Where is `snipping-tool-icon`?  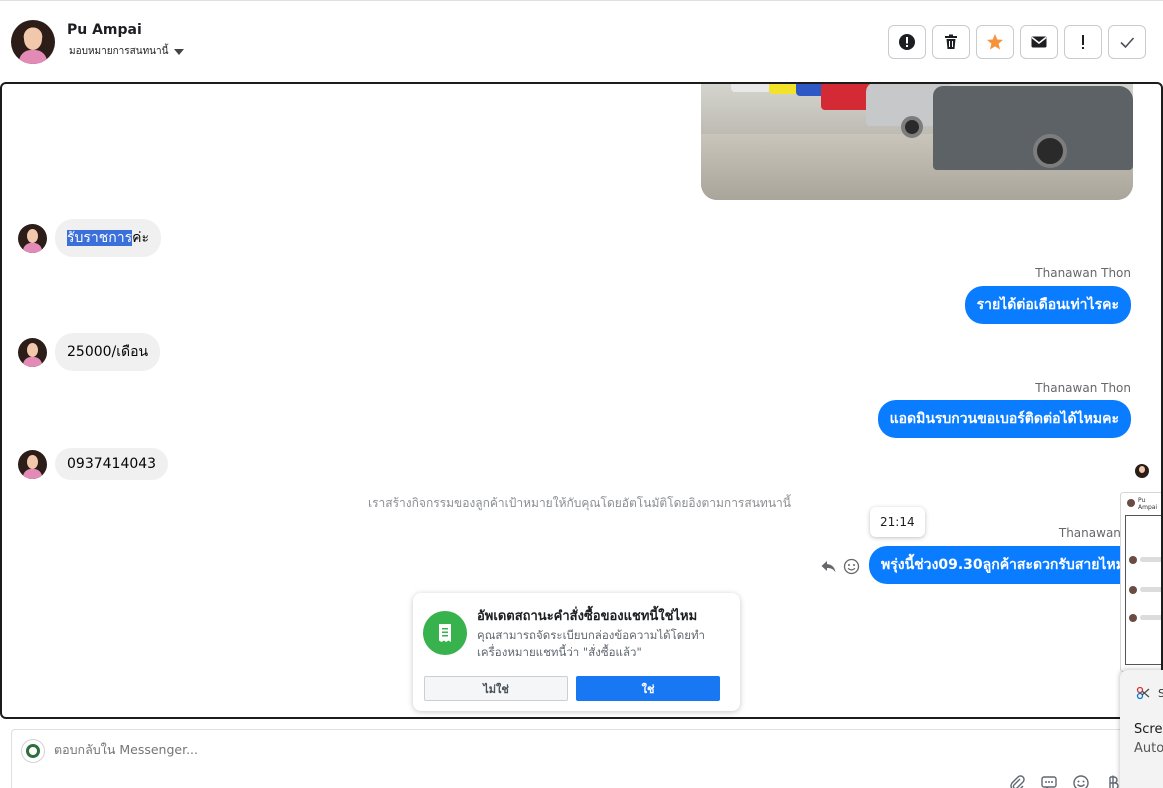 snipping-tool-icon is located at coordinates (1143, 693).